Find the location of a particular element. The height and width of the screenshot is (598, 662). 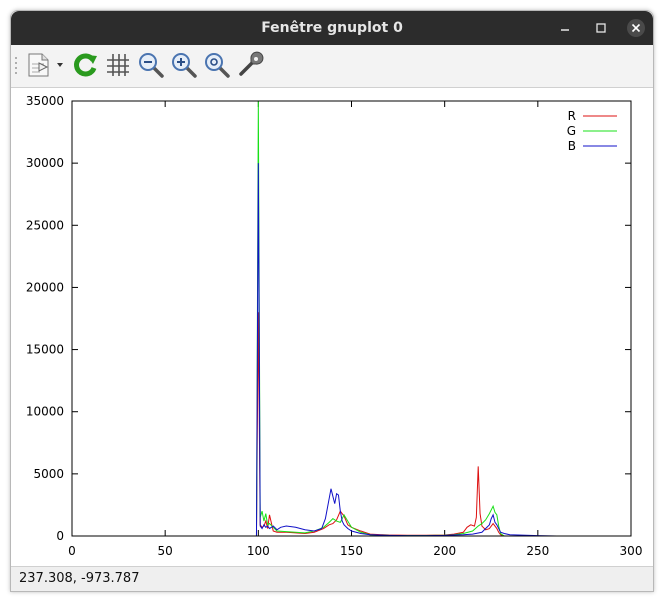

y-tick-label: 0 is located at coordinates (60, 536).